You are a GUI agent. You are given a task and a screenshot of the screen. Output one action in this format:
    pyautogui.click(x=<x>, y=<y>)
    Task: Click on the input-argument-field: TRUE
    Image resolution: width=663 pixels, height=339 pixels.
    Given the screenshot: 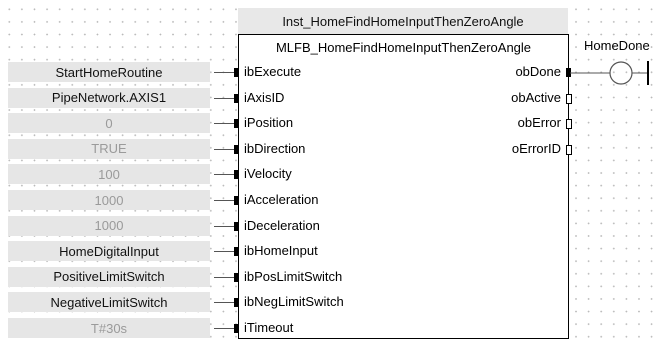 What is the action you would take?
    pyautogui.click(x=109, y=148)
    